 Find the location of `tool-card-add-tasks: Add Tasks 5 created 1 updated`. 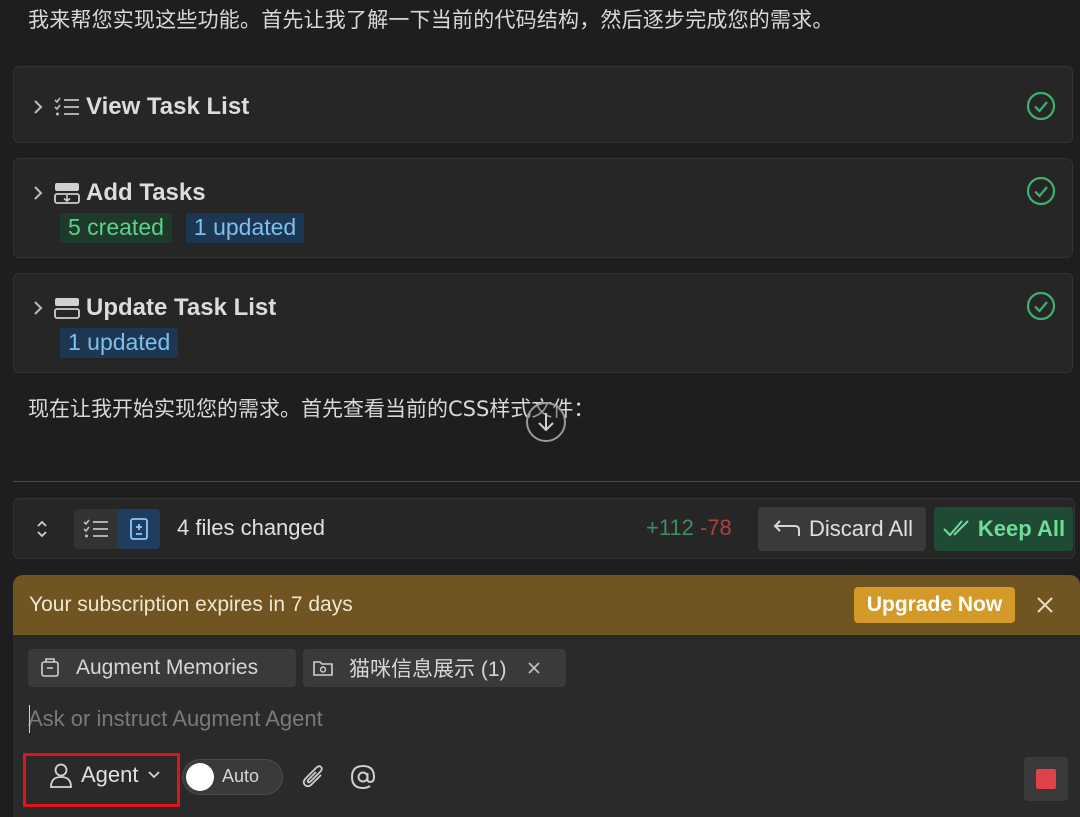

tool-card-add-tasks: Add Tasks 5 created 1 updated is located at coordinates (543, 208).